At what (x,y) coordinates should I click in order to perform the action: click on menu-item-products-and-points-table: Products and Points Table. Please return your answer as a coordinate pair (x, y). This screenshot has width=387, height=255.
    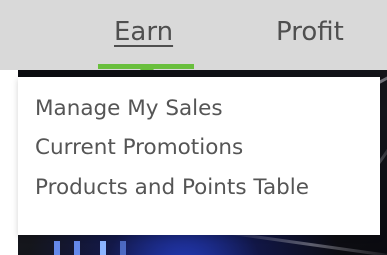
    Looking at the image, I should click on (172, 188).